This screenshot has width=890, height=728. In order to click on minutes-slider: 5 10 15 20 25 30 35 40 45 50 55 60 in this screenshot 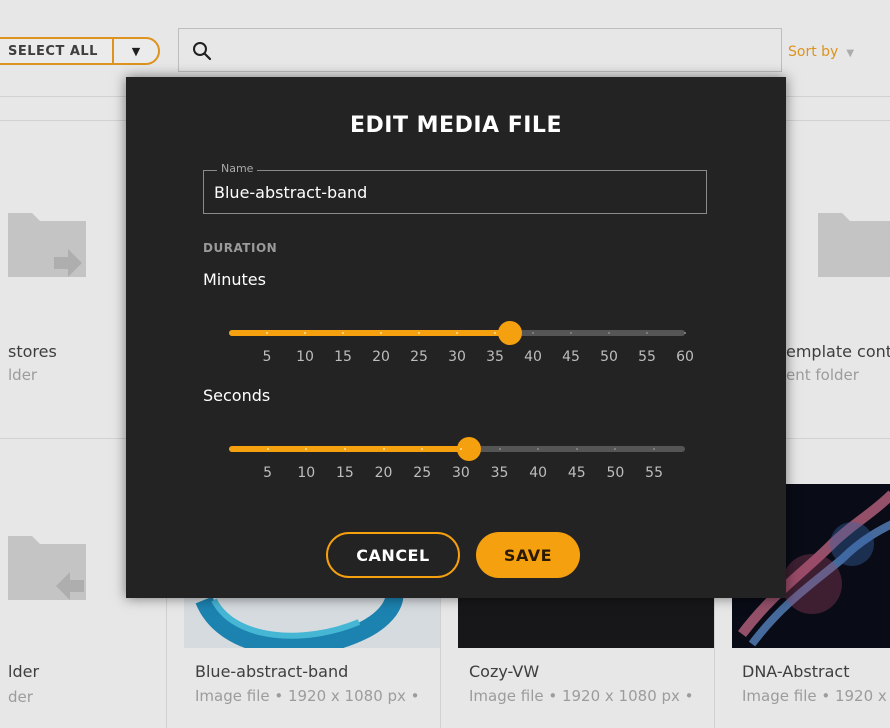, I will do `click(461, 340)`.